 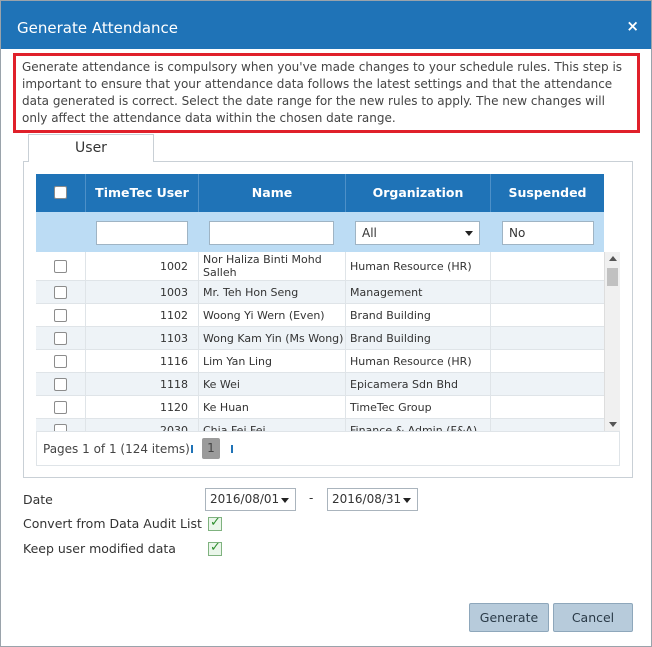 I want to click on close-icon: ×, so click(x=632, y=26).